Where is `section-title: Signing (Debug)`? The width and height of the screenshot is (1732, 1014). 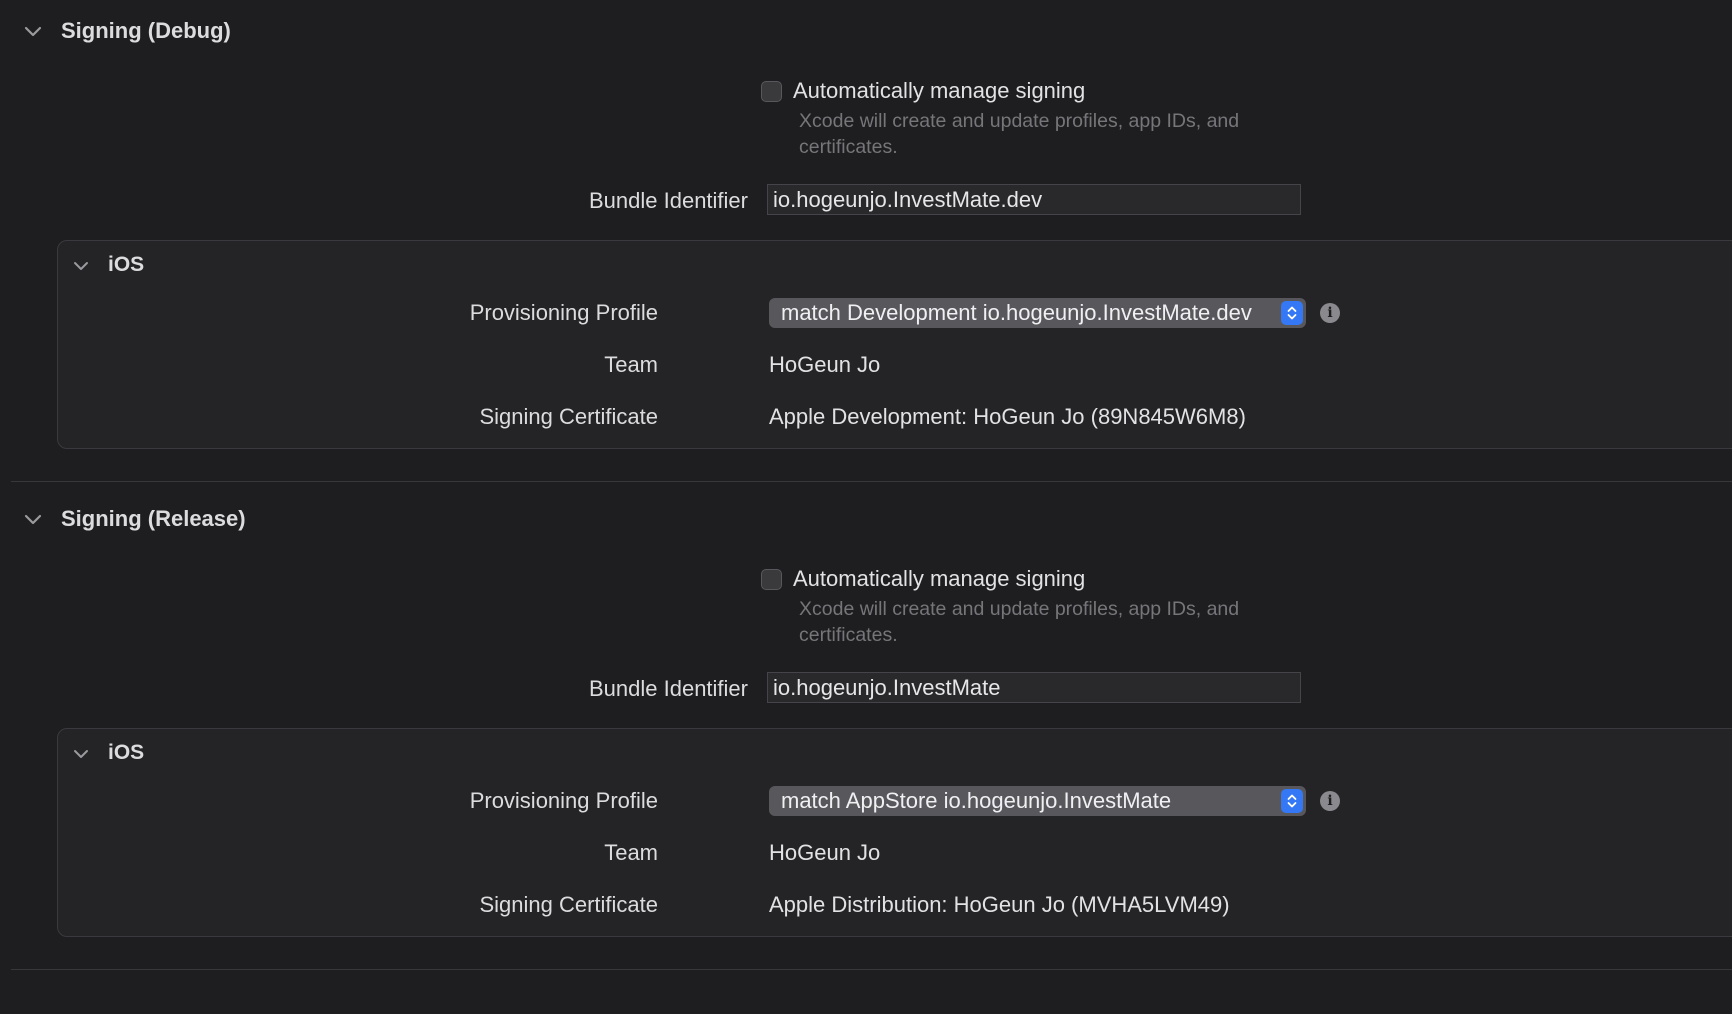
section-title: Signing (Debug) is located at coordinates (146, 30).